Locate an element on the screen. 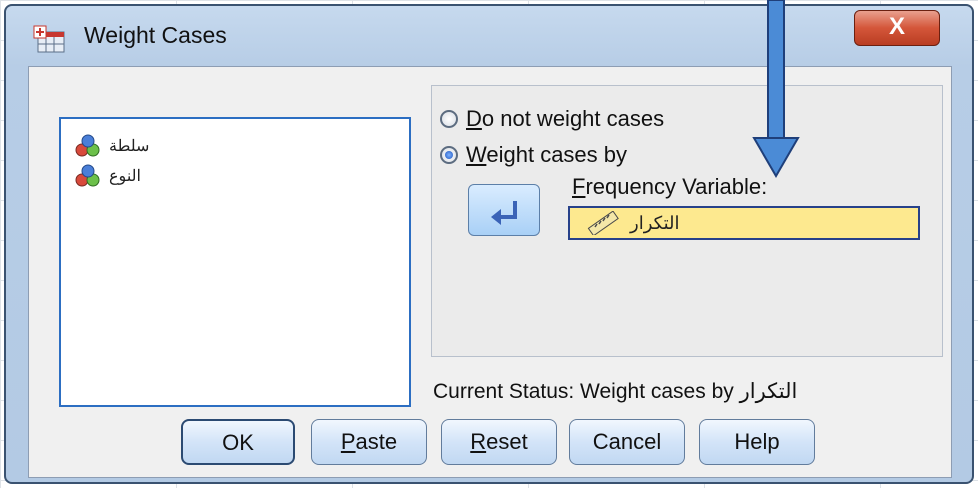 This screenshot has height=488, width=978. return-arrow-icon is located at coordinates (504, 213).